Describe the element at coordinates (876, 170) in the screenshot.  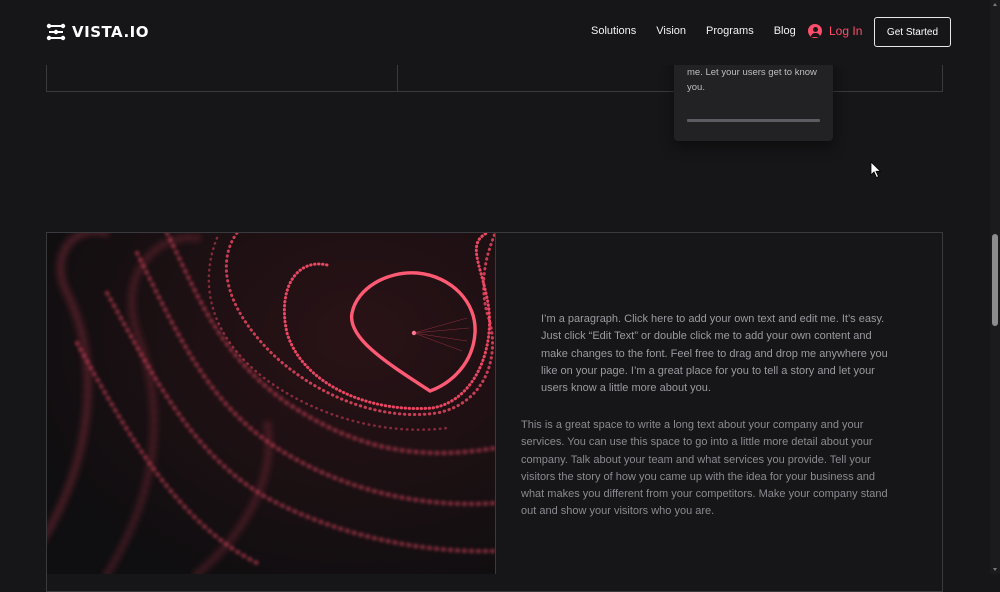
I see `mouse-cursor-icon` at that location.